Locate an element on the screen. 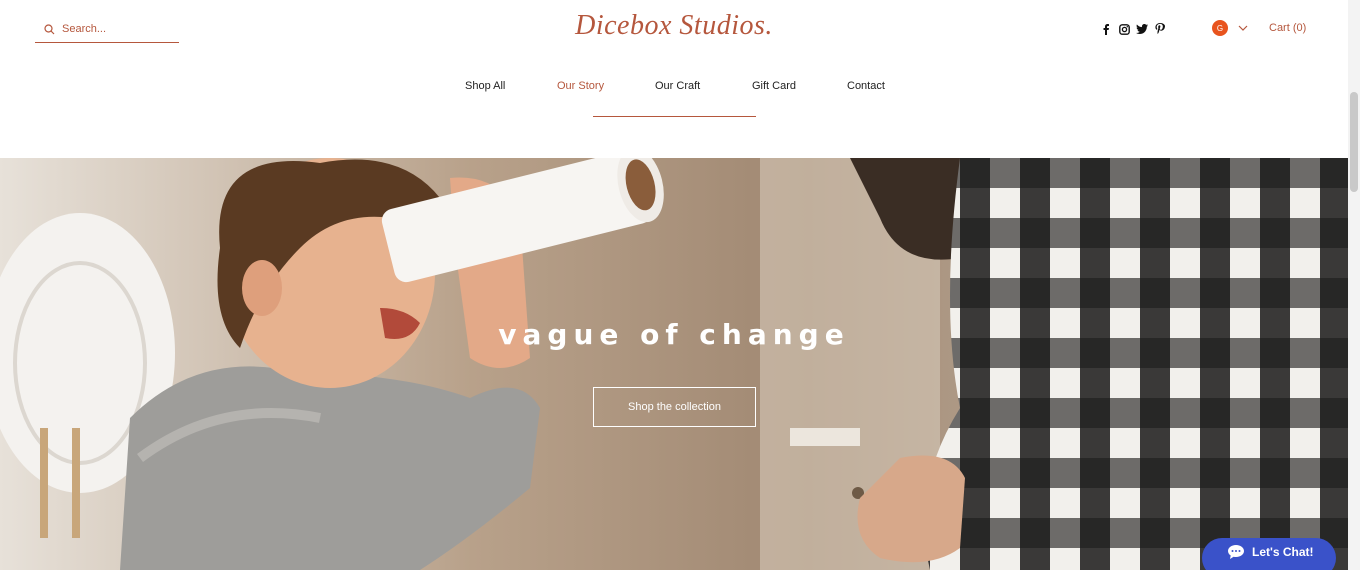 The width and height of the screenshot is (1360, 570). social-links is located at coordinates (1133, 29).